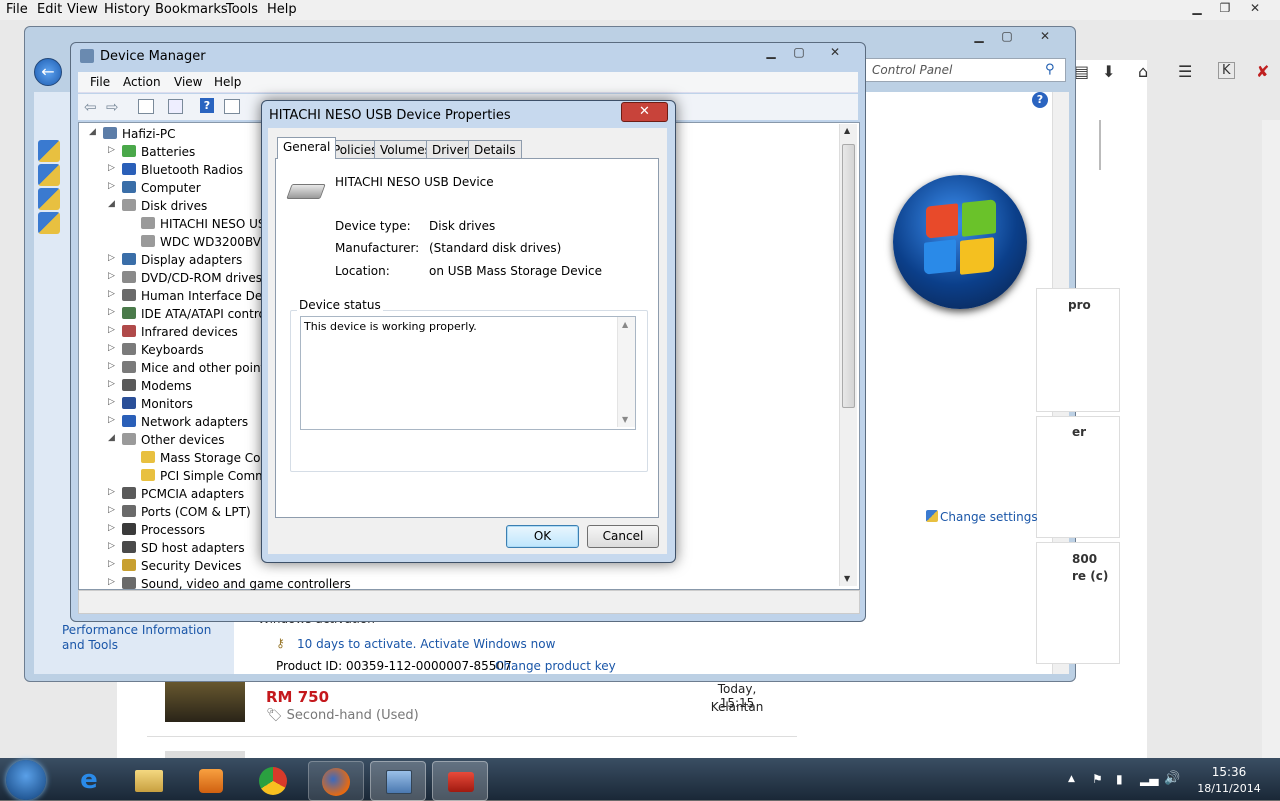  What do you see at coordinates (185, 406) in the screenshot?
I see `tree-item: ▷ Monitors` at bounding box center [185, 406].